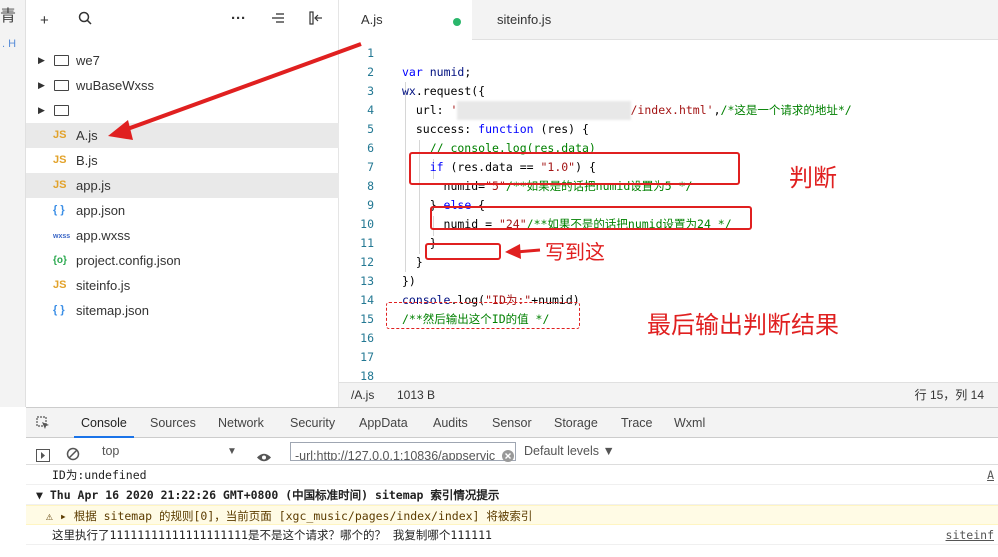 This screenshot has width=998, height=557. What do you see at coordinates (182, 85) in the screenshot?
I see `folder-wubasewxss: ▶ wuBaseWxss` at bounding box center [182, 85].